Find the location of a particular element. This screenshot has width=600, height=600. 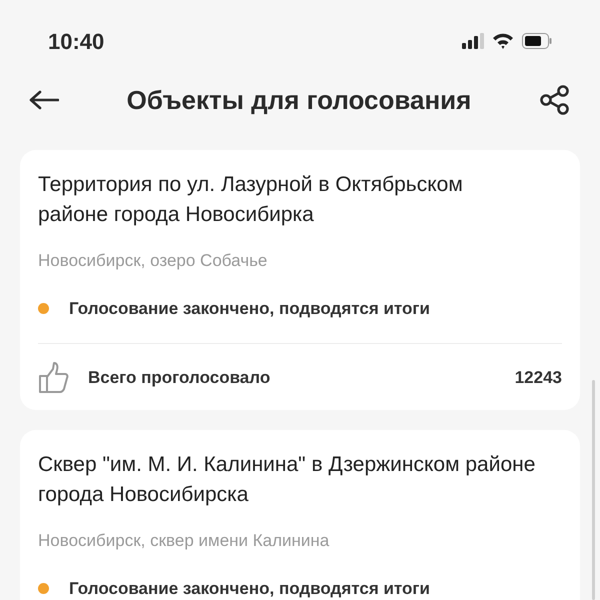

object-location: Новосибирск, сквер имени Калинина is located at coordinates (184, 541).